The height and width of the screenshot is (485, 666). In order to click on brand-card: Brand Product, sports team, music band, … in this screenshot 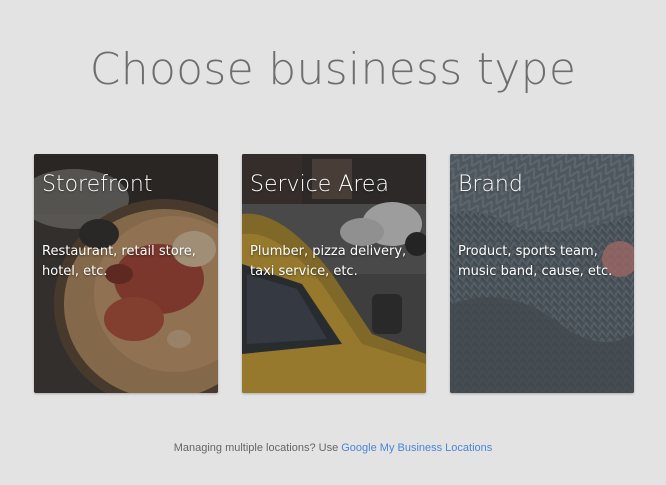, I will do `click(542, 273)`.